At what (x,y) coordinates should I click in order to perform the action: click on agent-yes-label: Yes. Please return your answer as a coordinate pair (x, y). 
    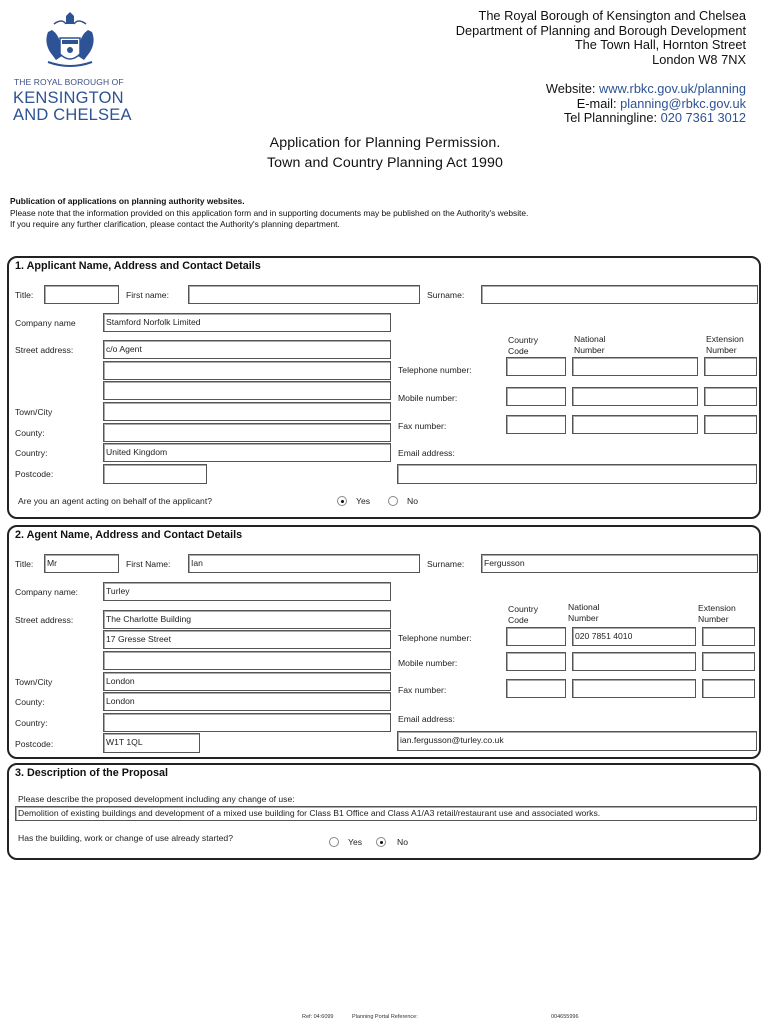
    Looking at the image, I should click on (363, 501).